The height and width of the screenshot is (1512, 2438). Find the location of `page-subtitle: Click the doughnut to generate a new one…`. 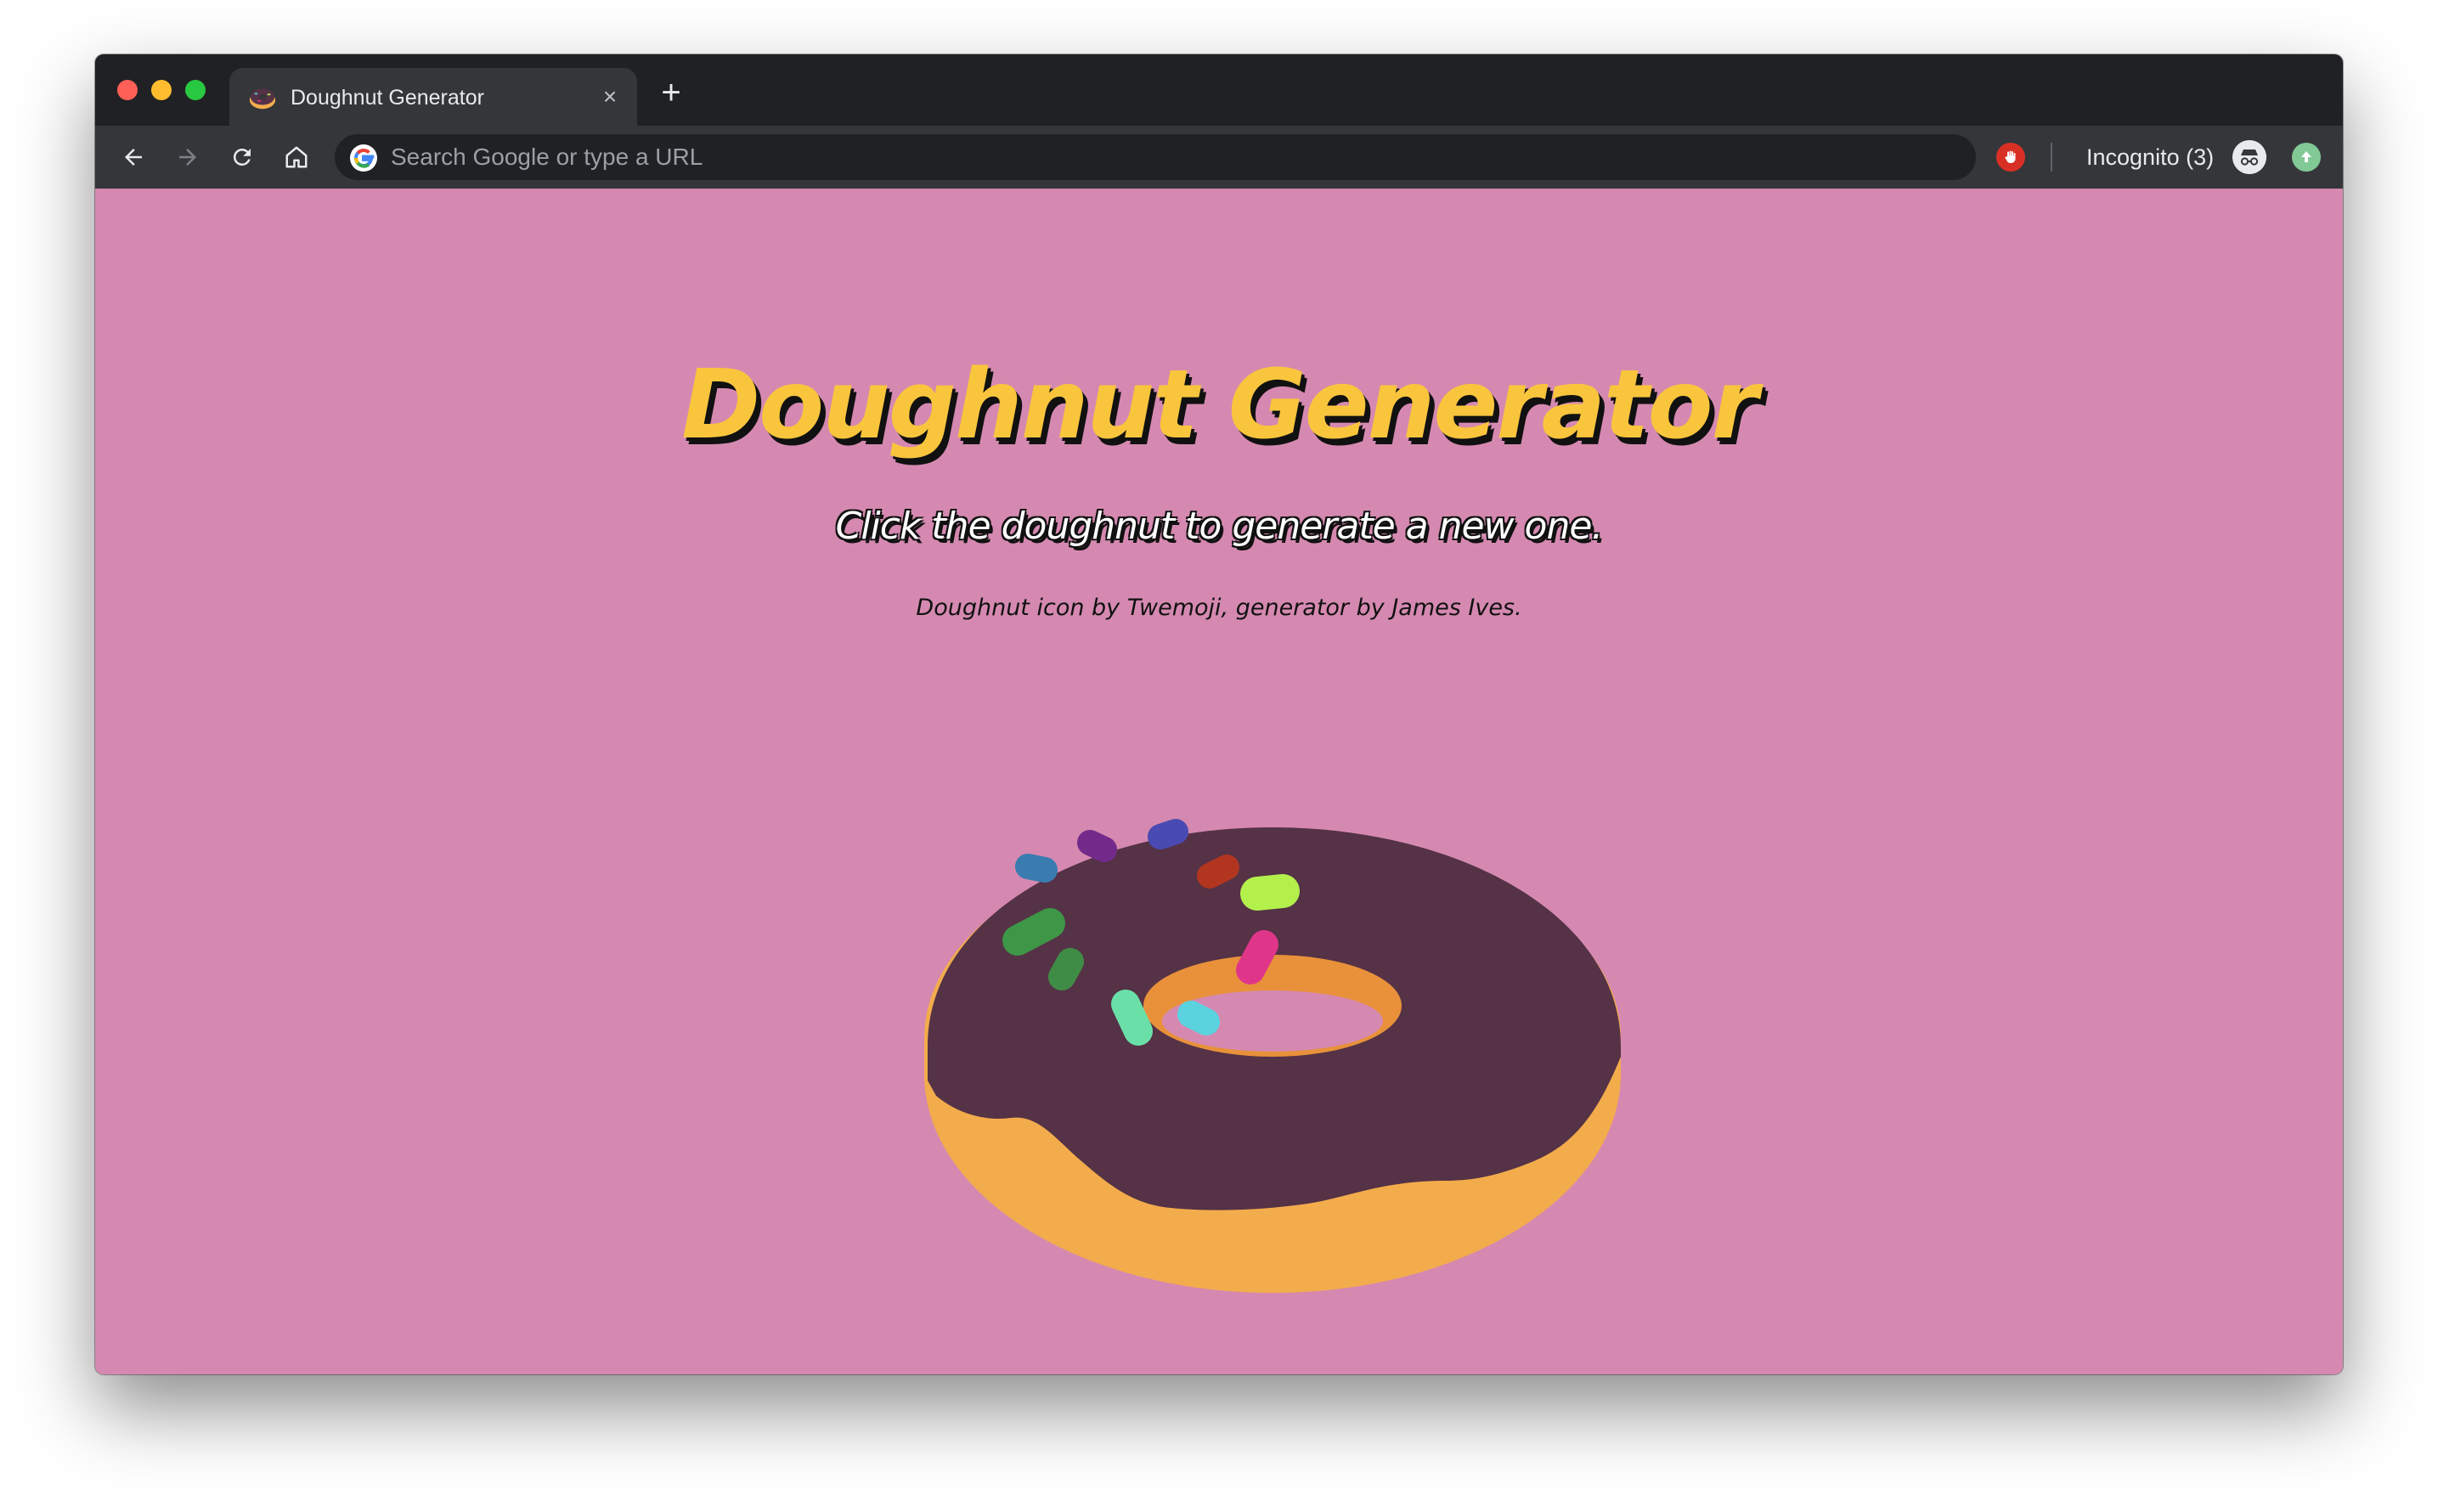

page-subtitle: Click the doughnut to generate a new one… is located at coordinates (1219, 526).